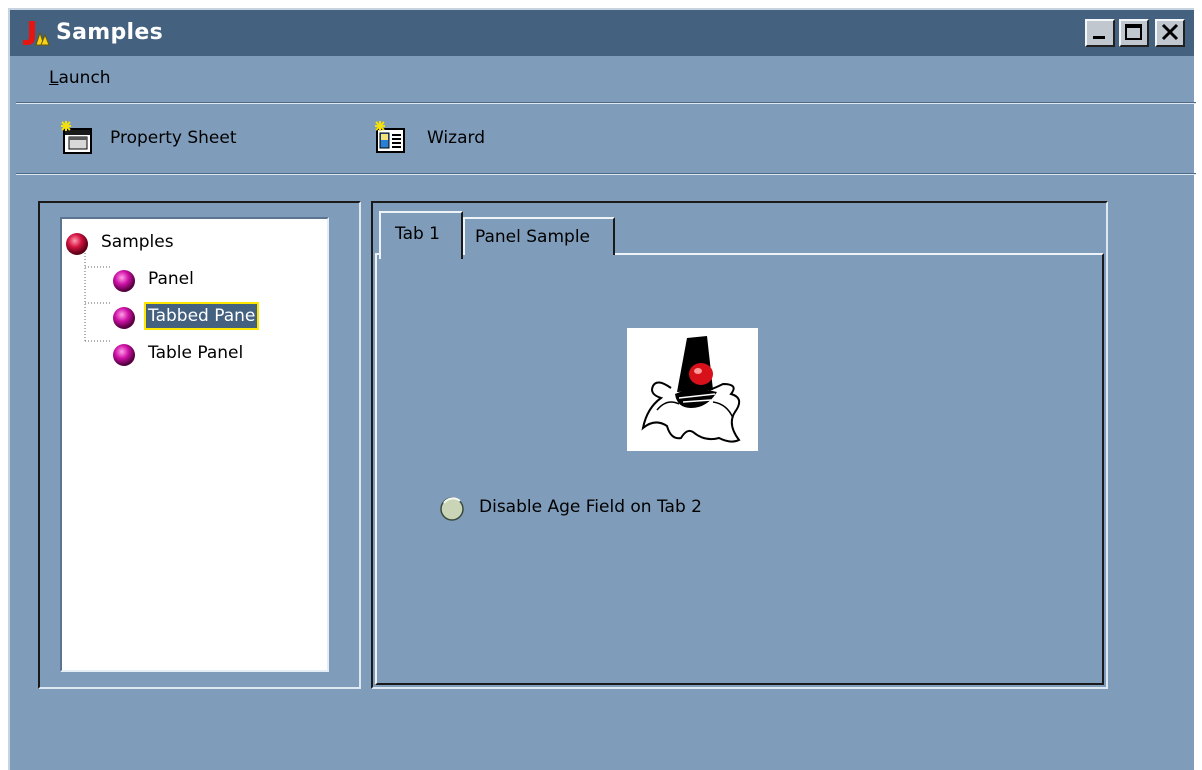 This screenshot has width=1202, height=770. What do you see at coordinates (173, 138) in the screenshot?
I see `property-sheet-label: Property Sheet` at bounding box center [173, 138].